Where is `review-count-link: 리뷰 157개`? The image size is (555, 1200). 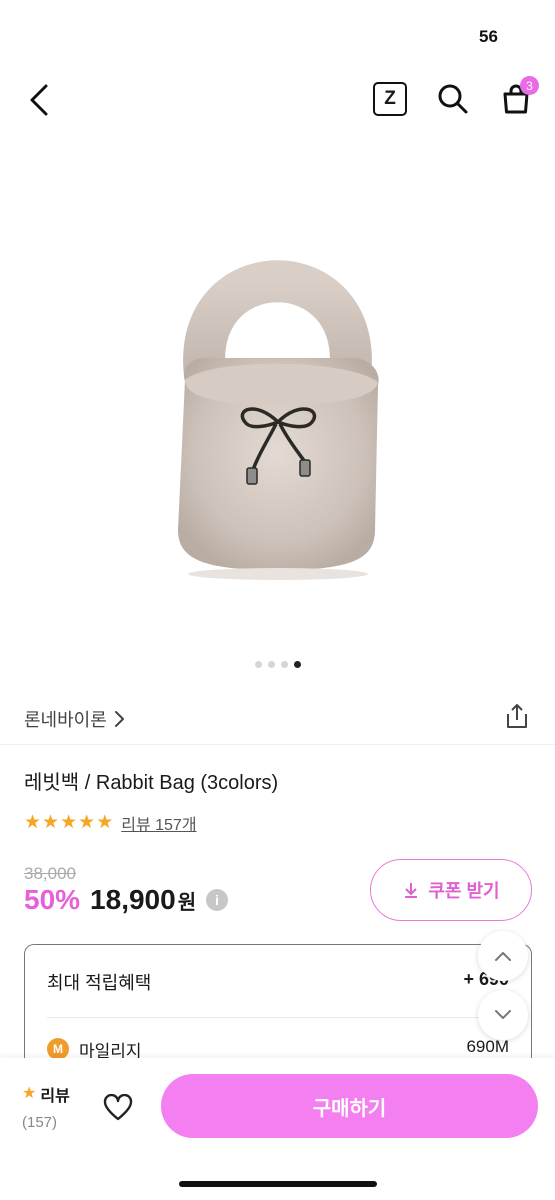 review-count-link: 리뷰 157개 is located at coordinates (158, 823).